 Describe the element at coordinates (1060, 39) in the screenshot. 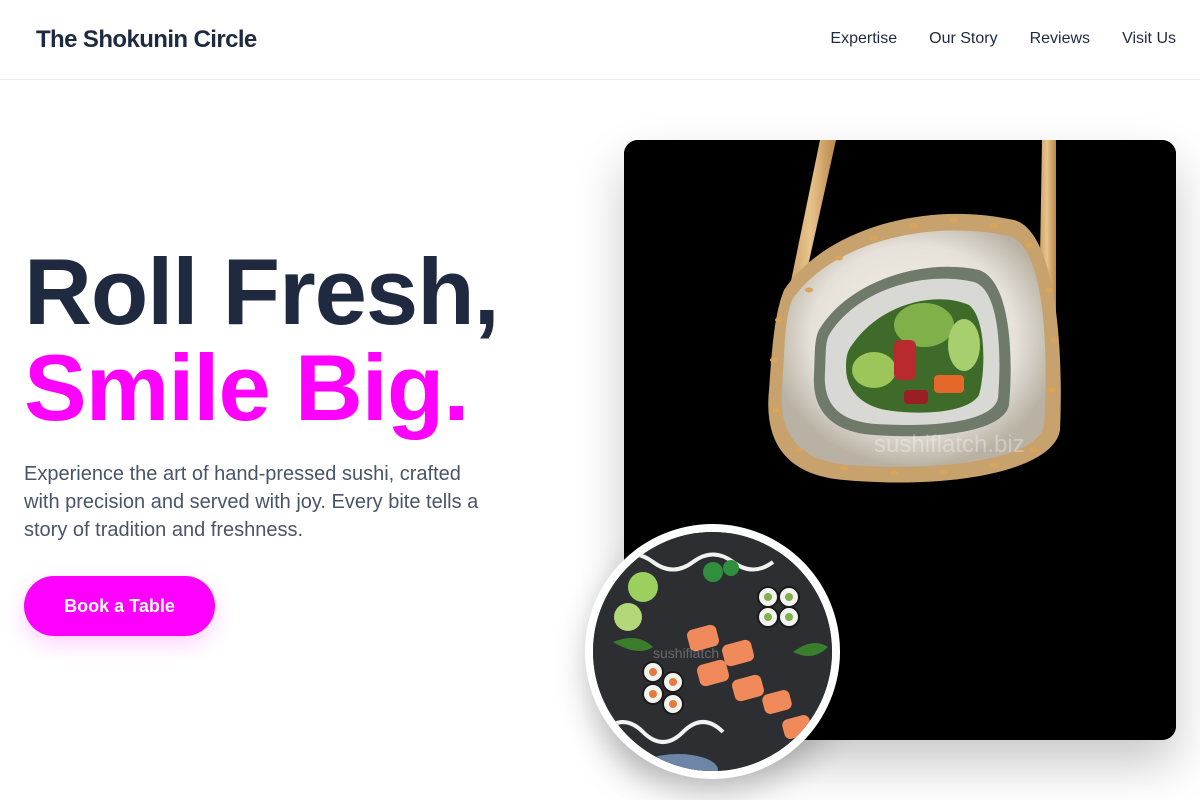

I see `nav-link-reviews: Reviews` at that location.